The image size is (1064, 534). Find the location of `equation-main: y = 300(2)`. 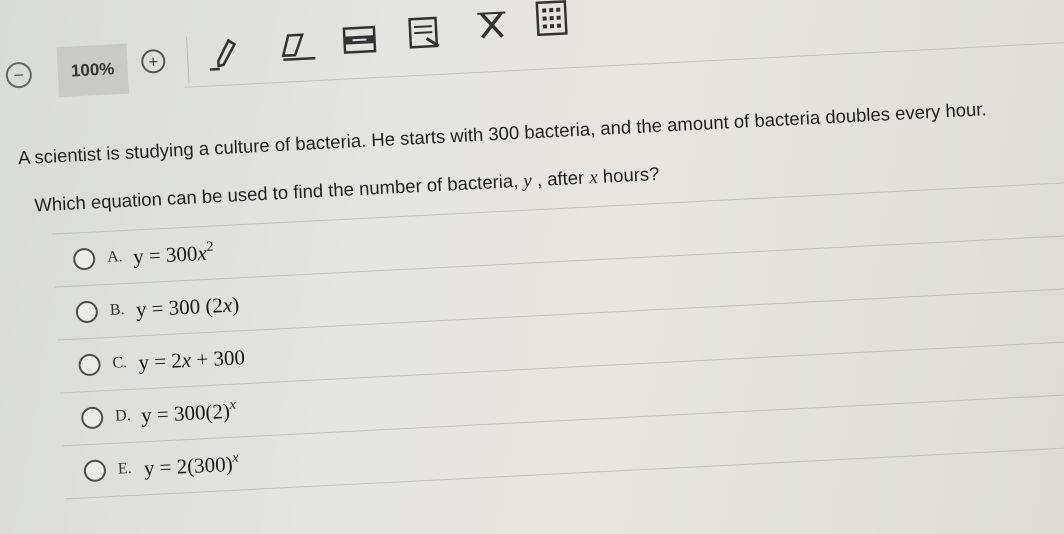

equation-main: y = 300(2) is located at coordinates (185, 412).